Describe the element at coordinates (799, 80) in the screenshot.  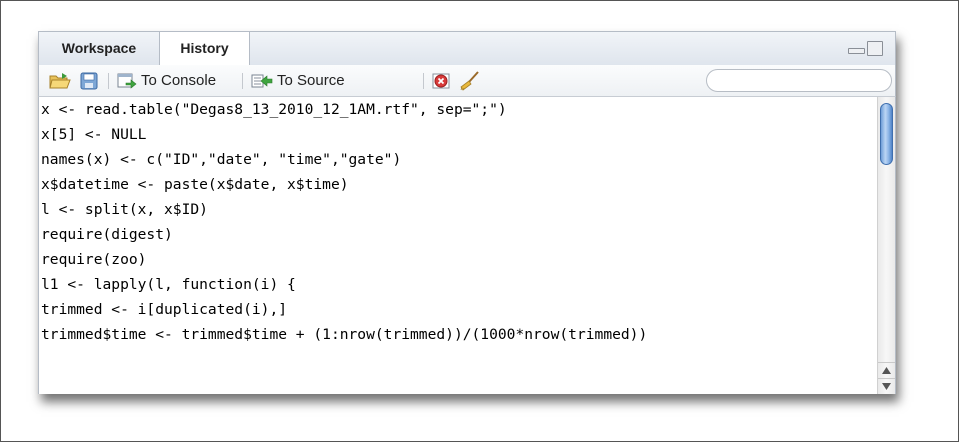
I see `history-search-input` at that location.